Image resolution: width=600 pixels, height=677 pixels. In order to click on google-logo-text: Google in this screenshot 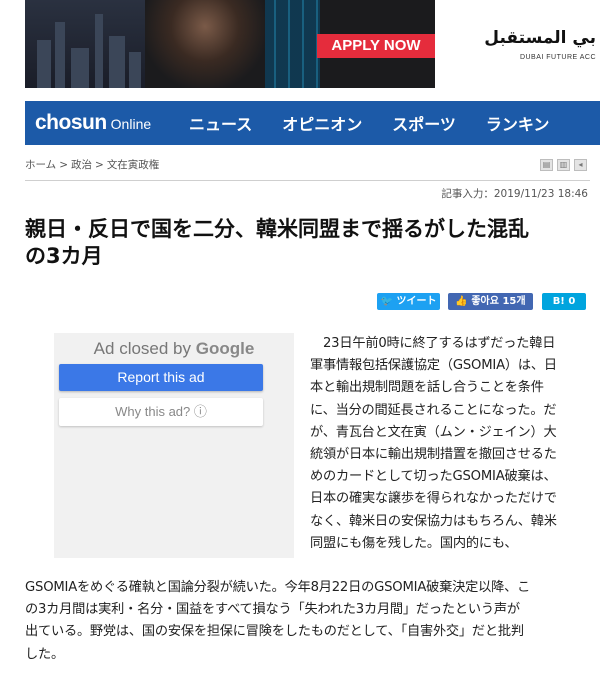, I will do `click(225, 348)`.